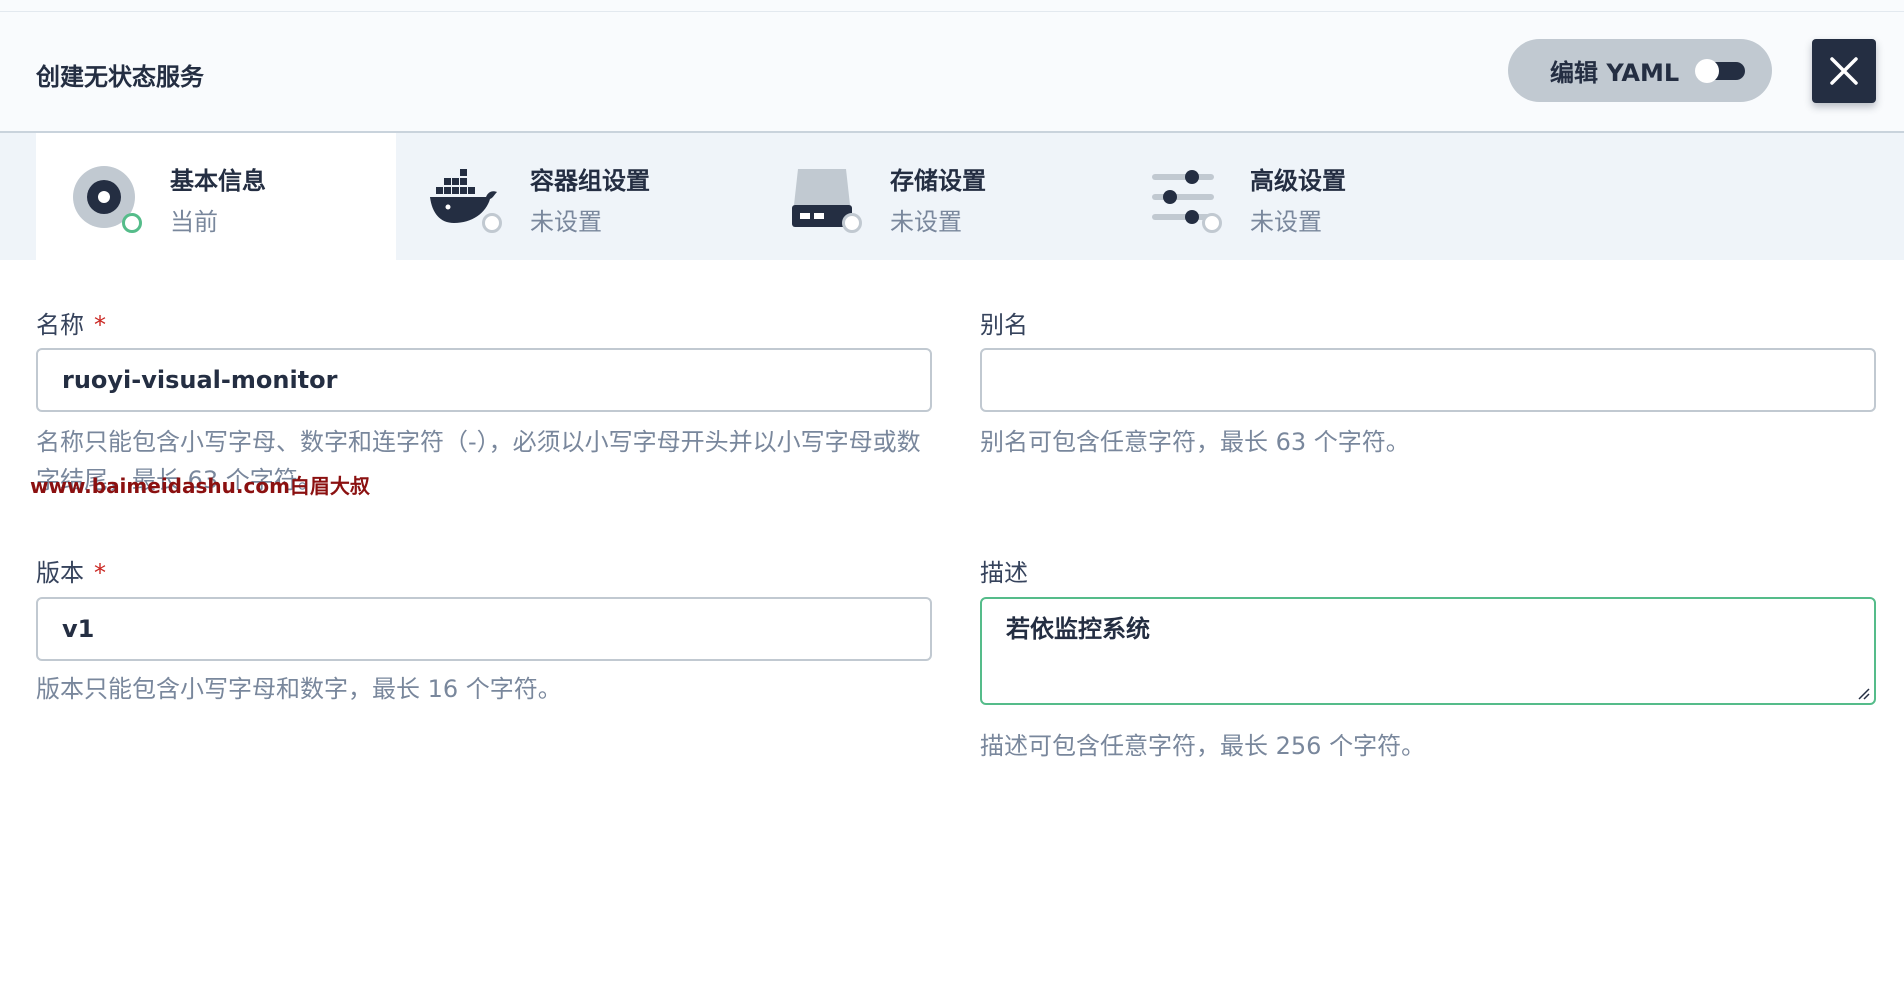 This screenshot has width=1904, height=982. Describe the element at coordinates (60, 325) in the screenshot. I see `name-label-text: 名称` at that location.